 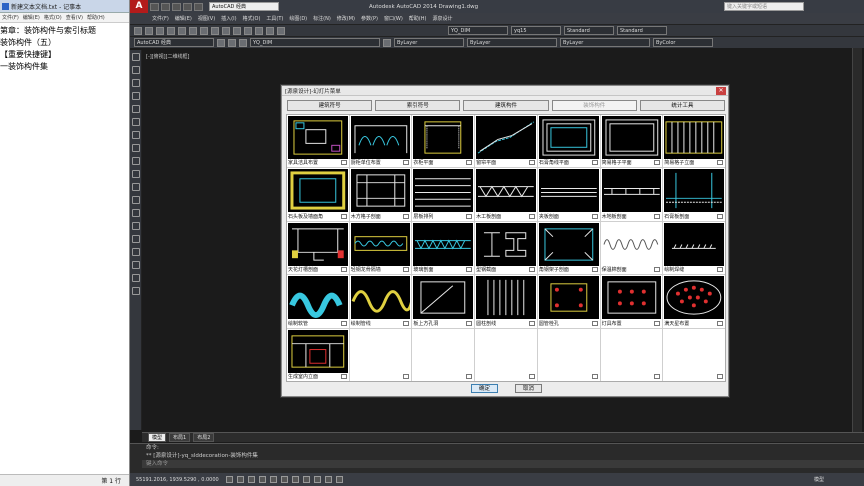 What do you see at coordinates (154, 6) in the screenshot?
I see `new-file-icon` at bounding box center [154, 6].